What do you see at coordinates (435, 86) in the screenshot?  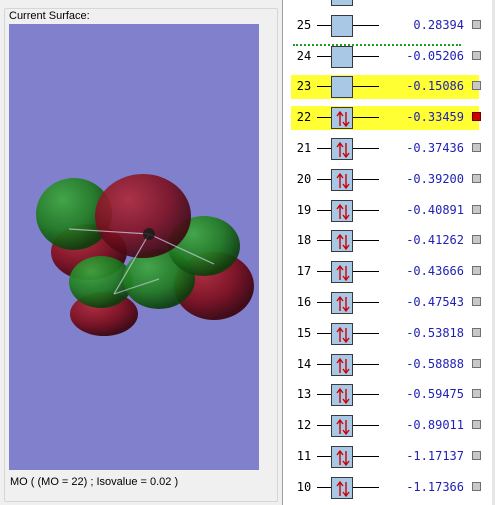 I see `orbital-energy: -0.15086` at bounding box center [435, 86].